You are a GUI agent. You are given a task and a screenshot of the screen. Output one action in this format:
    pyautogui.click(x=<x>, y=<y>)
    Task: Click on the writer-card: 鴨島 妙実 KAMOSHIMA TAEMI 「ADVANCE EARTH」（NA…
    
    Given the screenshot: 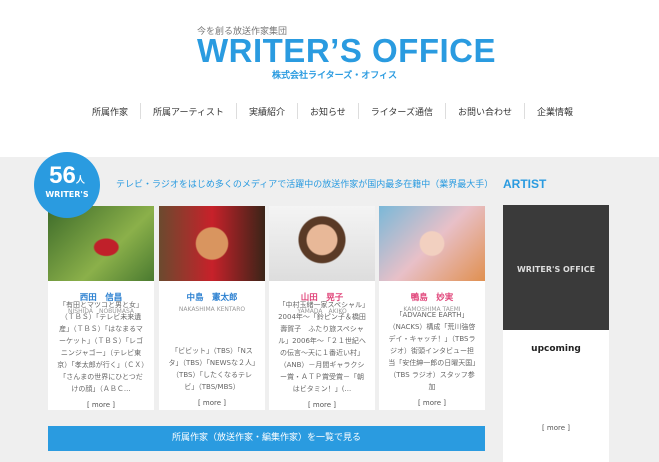 What is the action you would take?
    pyautogui.click(x=432, y=308)
    